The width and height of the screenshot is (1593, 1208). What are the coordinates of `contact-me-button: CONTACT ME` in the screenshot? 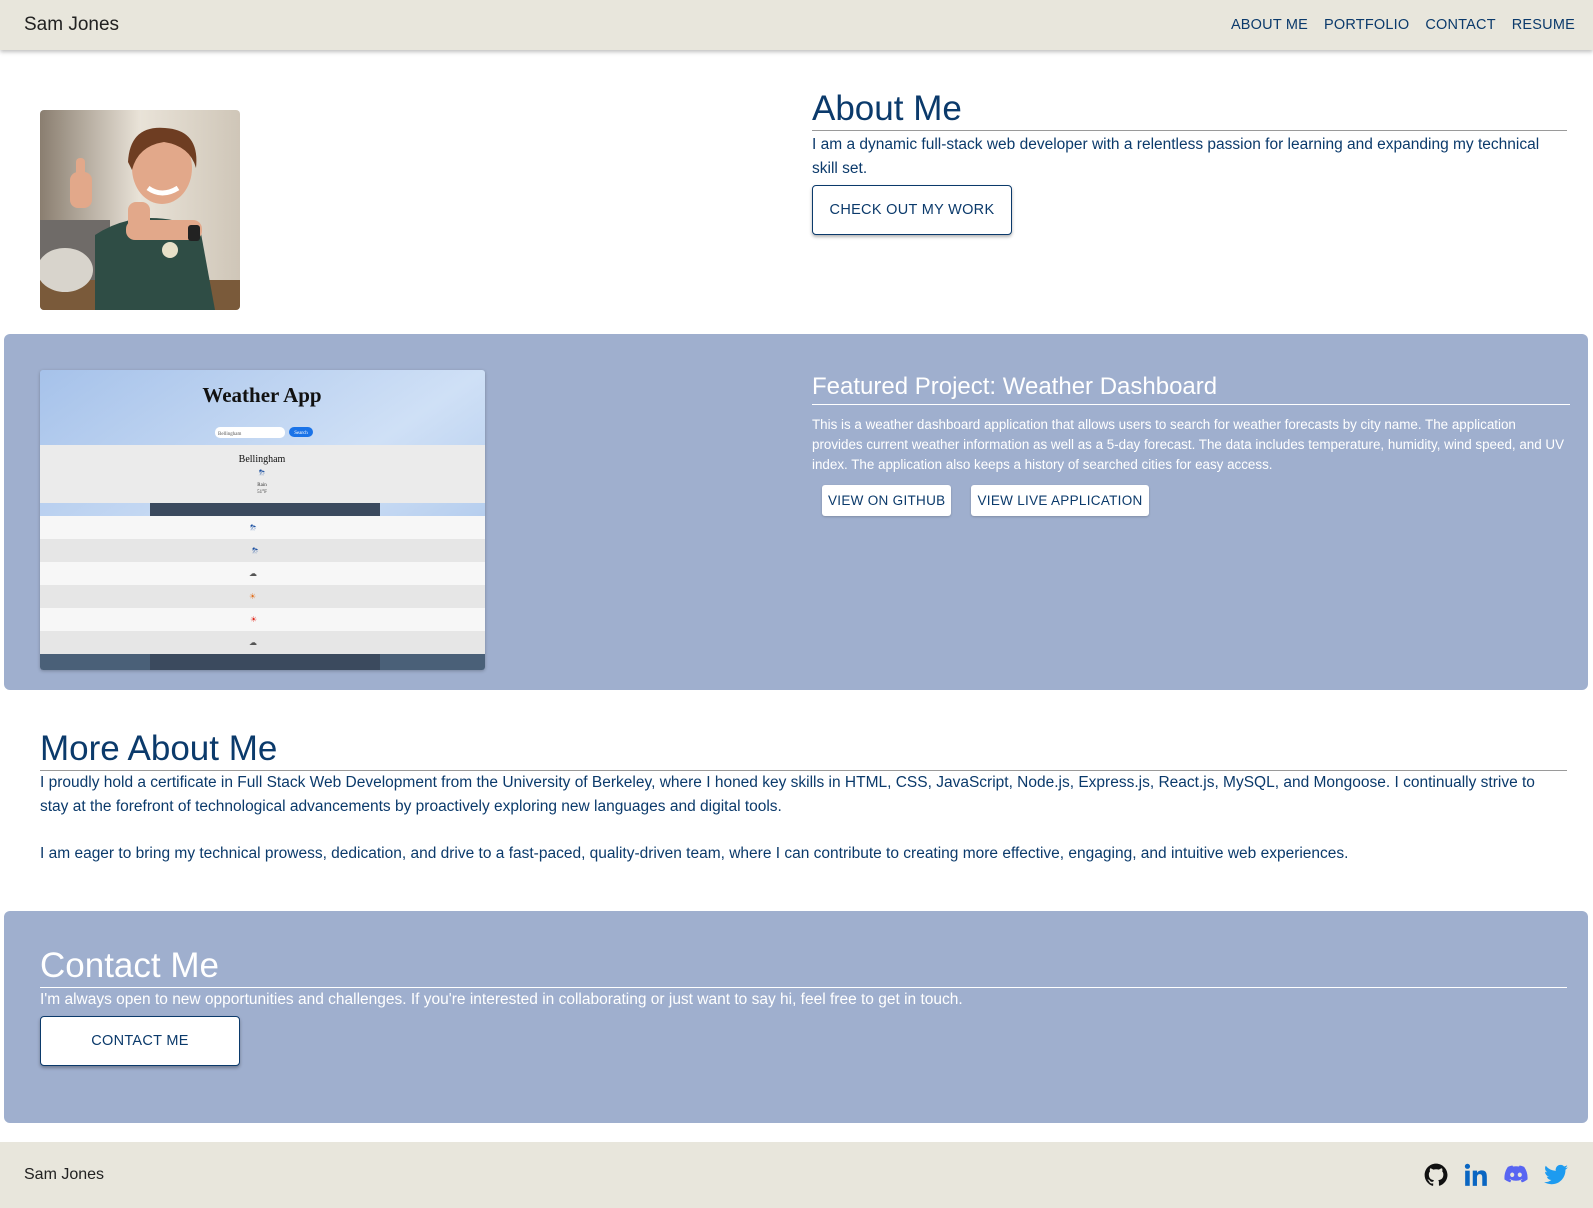 It's located at (140, 1041).